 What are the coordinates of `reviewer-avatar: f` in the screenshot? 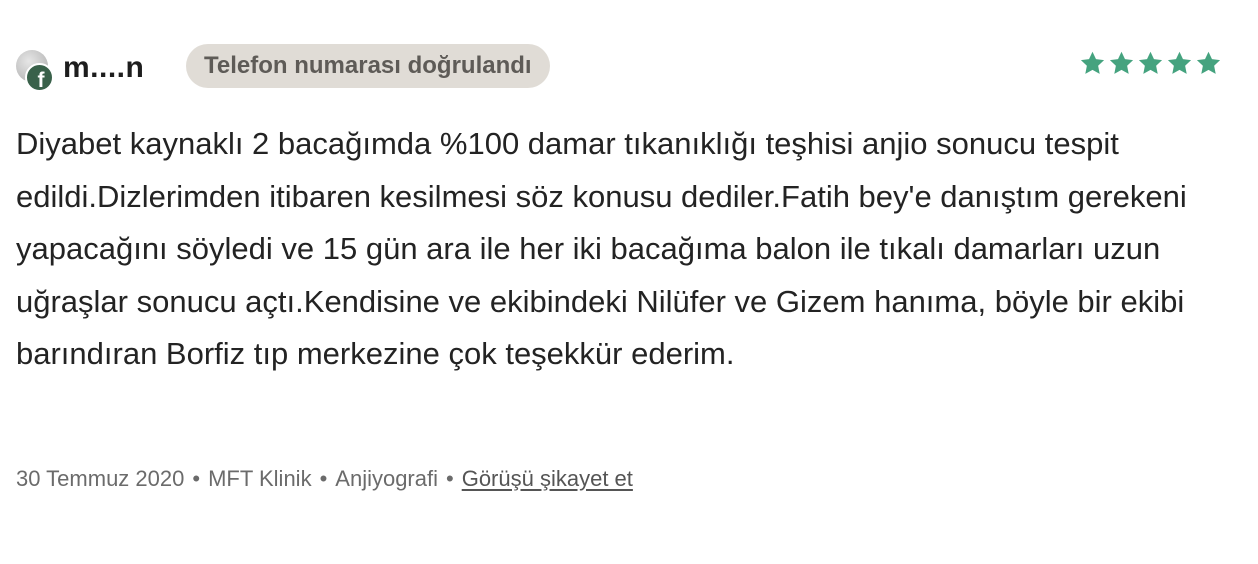 It's located at (36, 71).